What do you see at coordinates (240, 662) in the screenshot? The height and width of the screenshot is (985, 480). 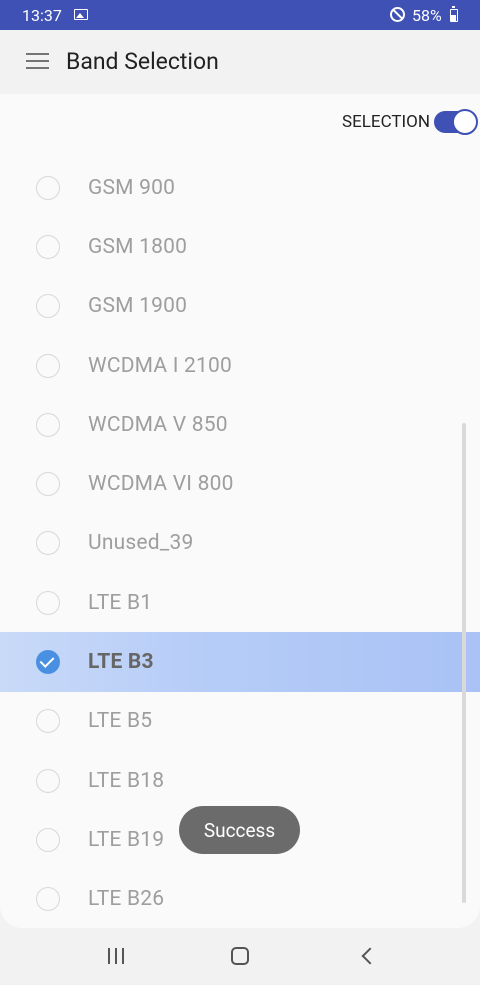 I see `band-row-lte-b3: LTE B3` at bounding box center [240, 662].